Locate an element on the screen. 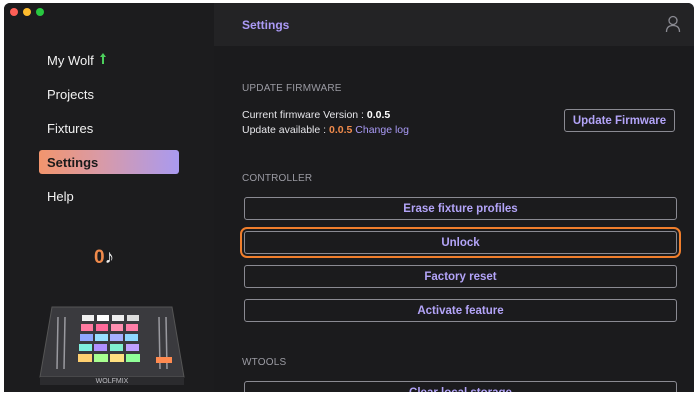 The width and height of the screenshot is (698, 394). current-firmware-label: Current firmware Version : is located at coordinates (304, 115).